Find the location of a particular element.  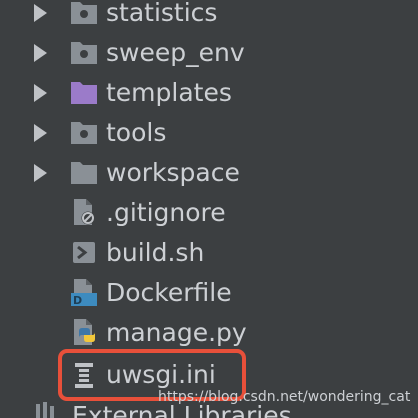

tree-item-workspace: workspace is located at coordinates (209, 173).